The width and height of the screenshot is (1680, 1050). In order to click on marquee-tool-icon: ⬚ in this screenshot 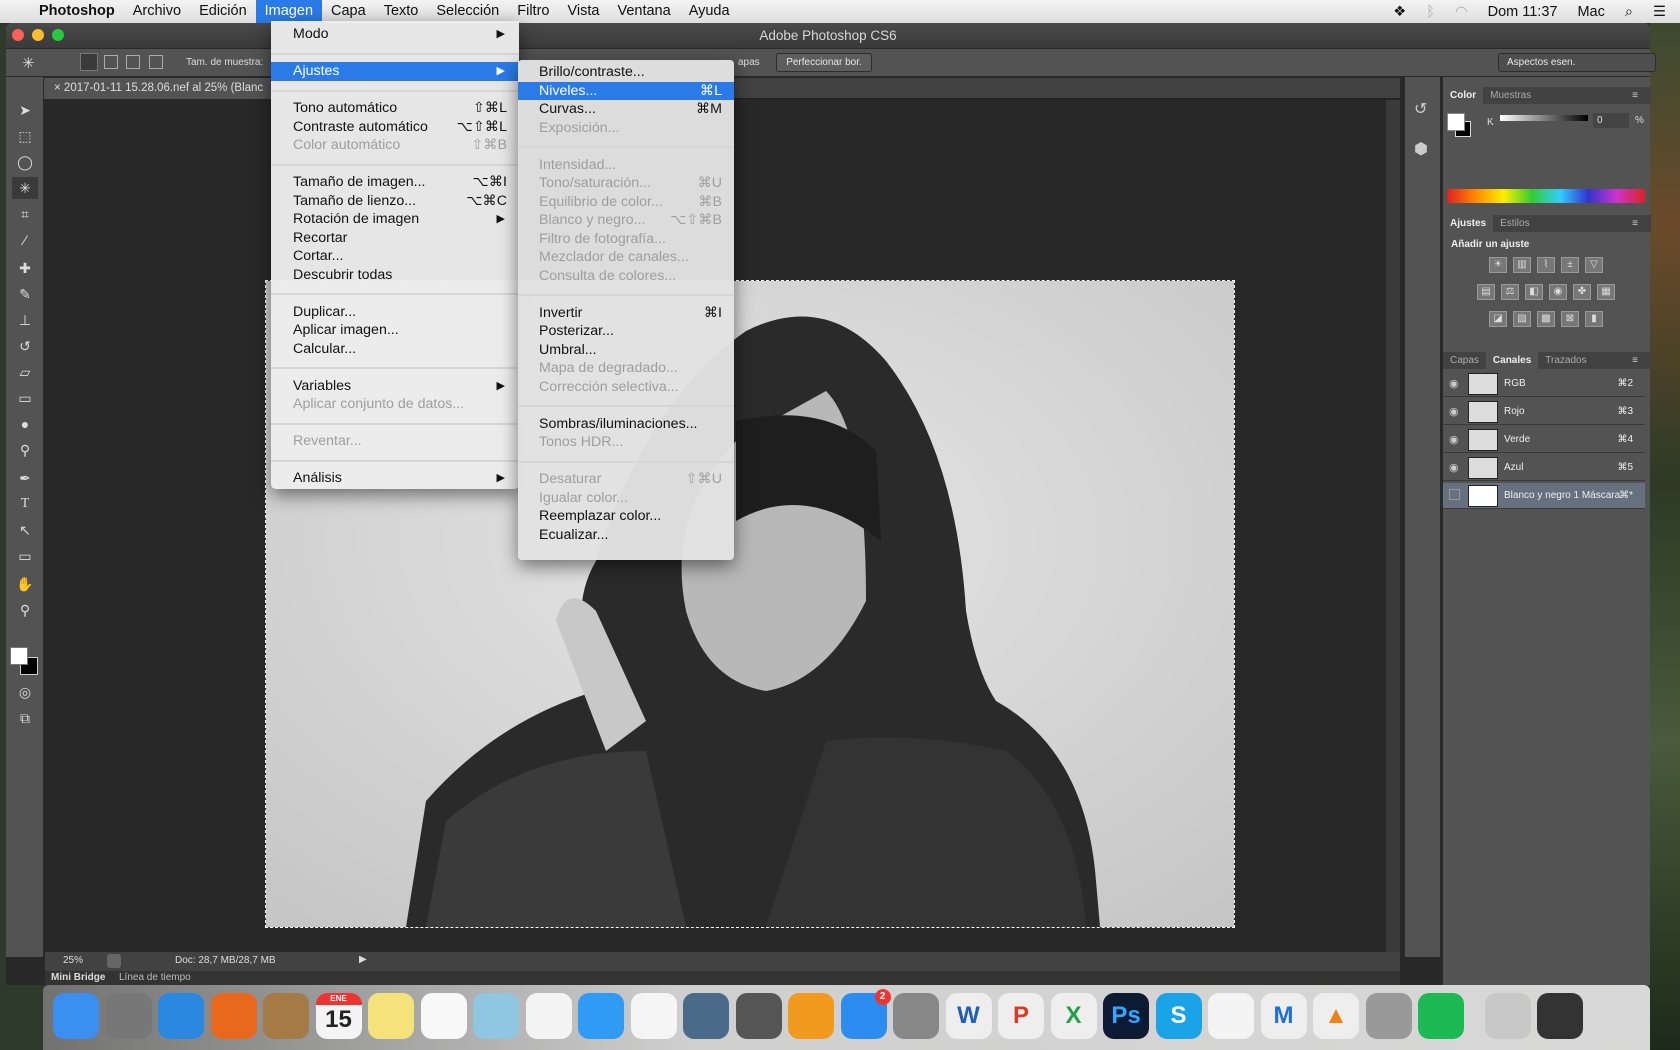, I will do `click(25, 136)`.